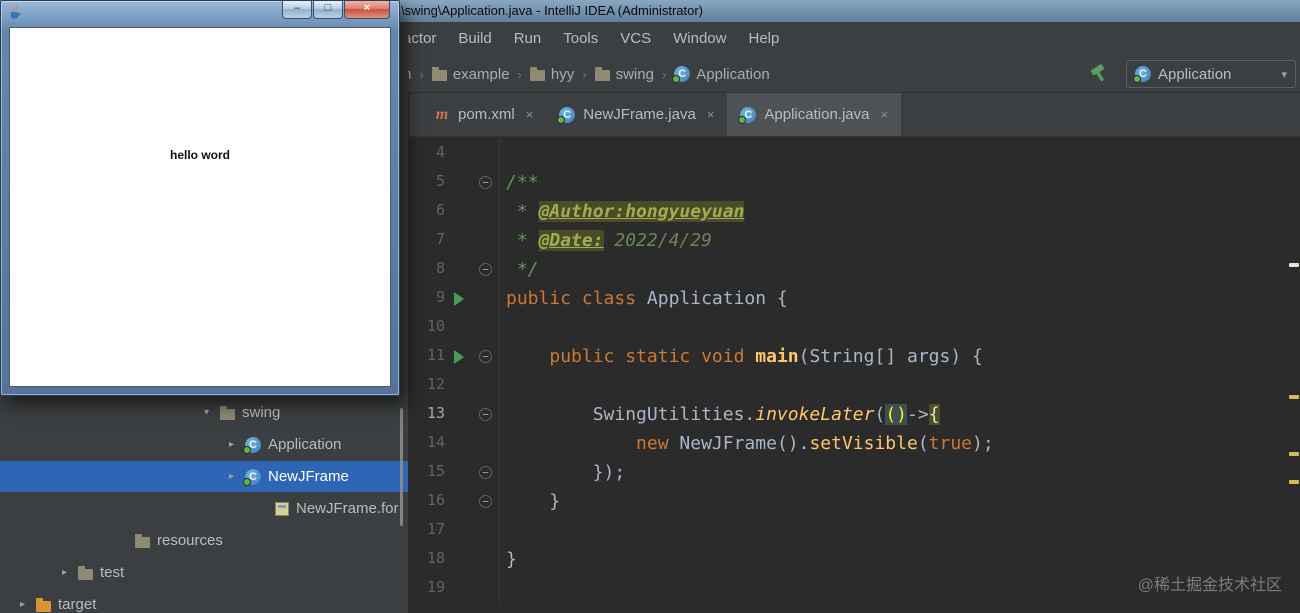  Describe the element at coordinates (923, 443) in the screenshot. I see `code-token: (` at that location.